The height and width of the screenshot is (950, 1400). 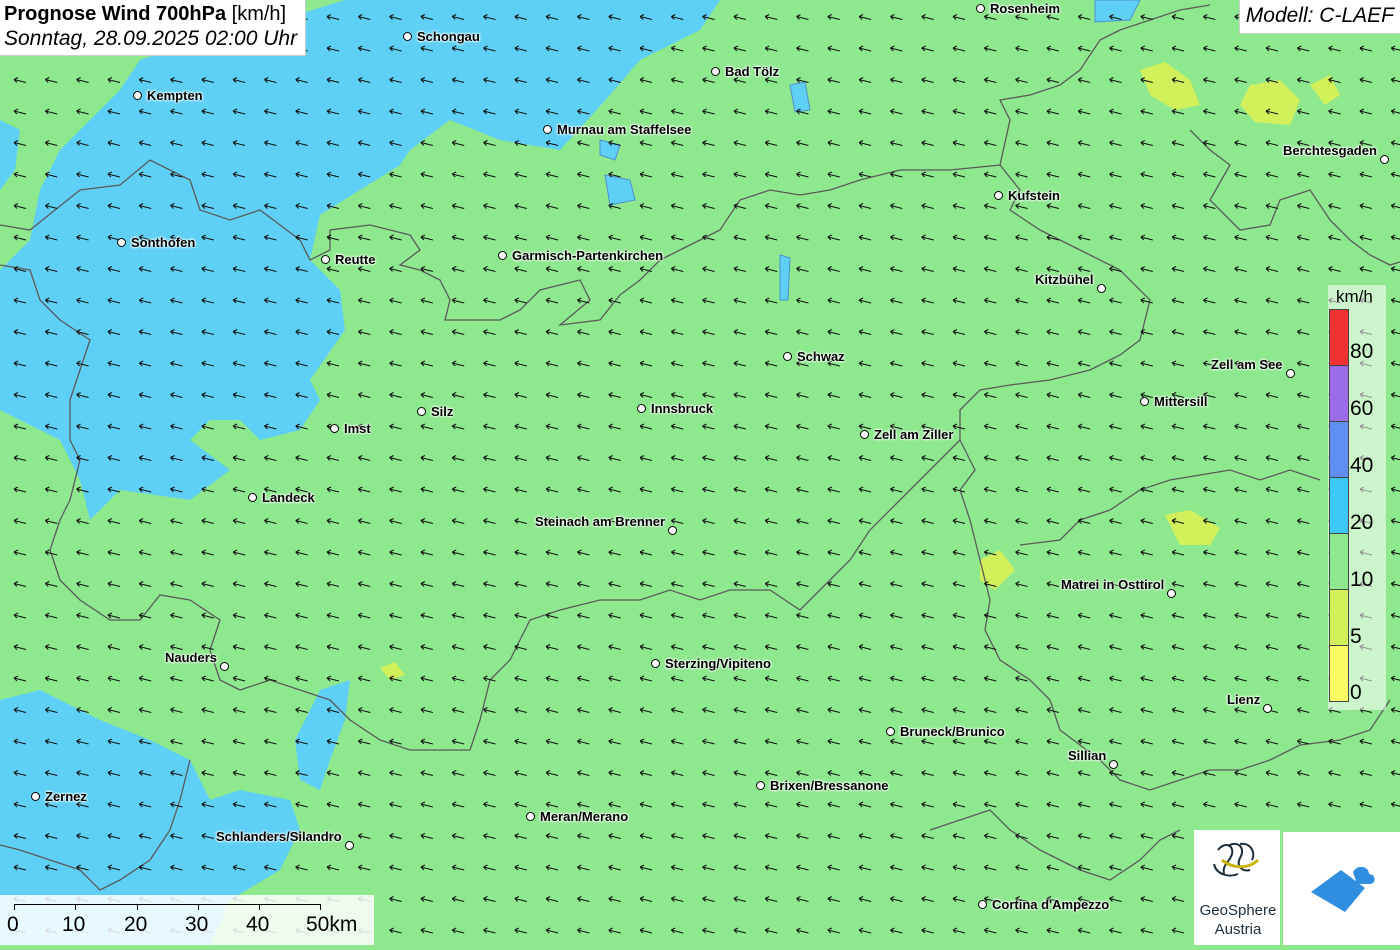 What do you see at coordinates (718, 663) in the screenshot?
I see `city-label: Sterzing/Vipiteno` at bounding box center [718, 663].